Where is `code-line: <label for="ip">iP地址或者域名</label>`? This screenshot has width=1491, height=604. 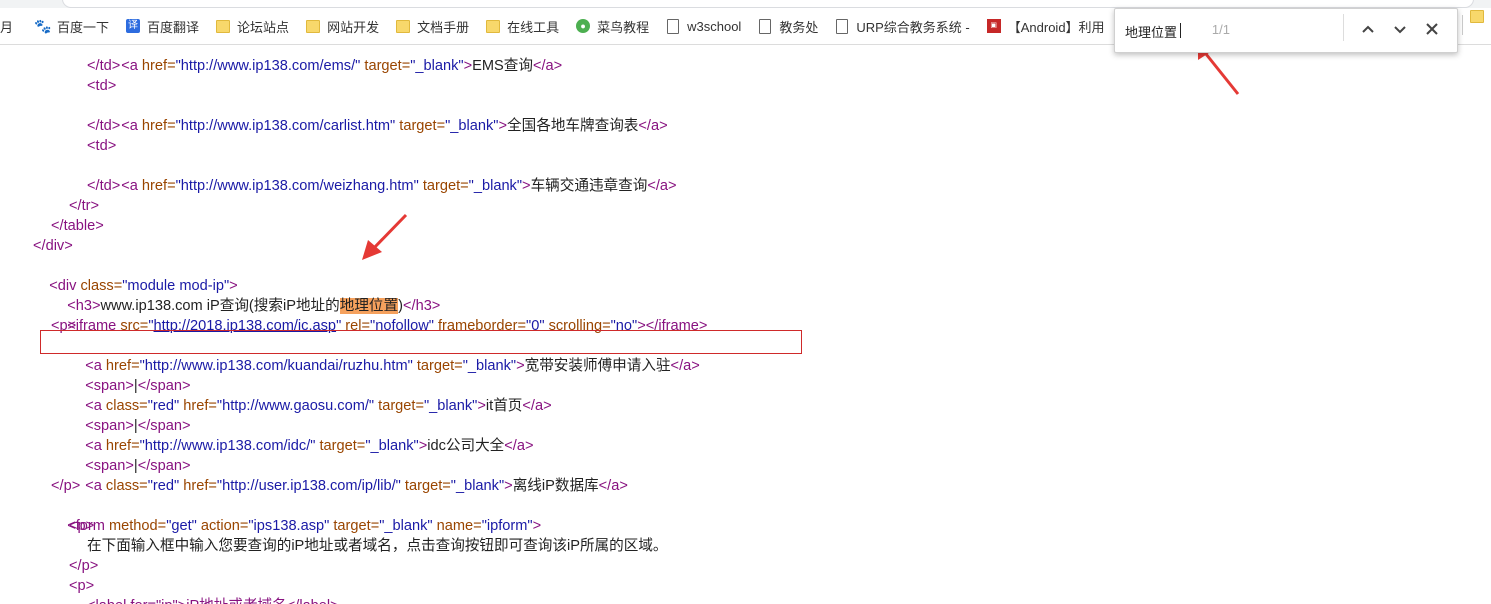
code-line: <label for="ip">iP地址或者域名</label> is located at coordinates (213, 600).